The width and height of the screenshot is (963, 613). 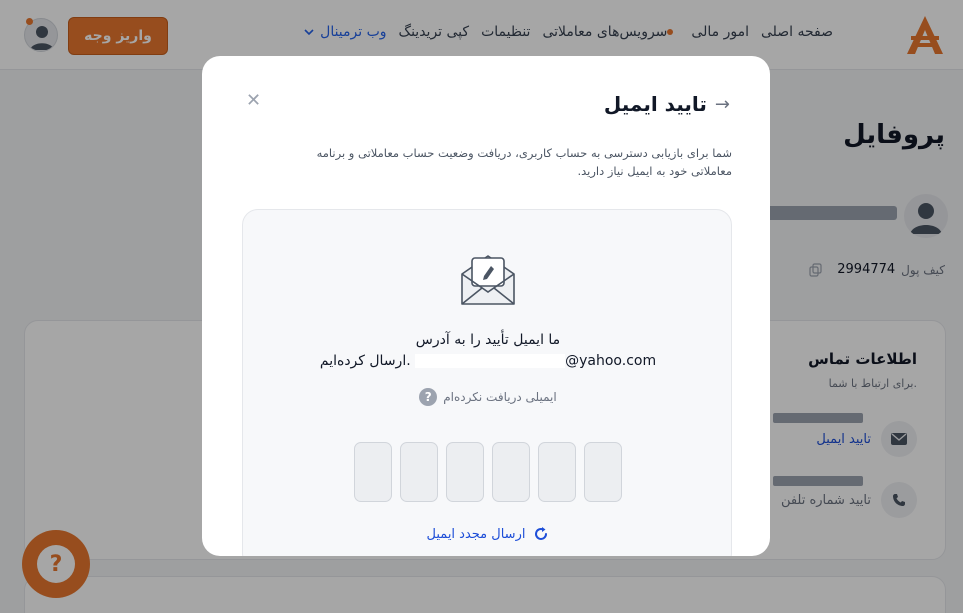 I want to click on modal-header: → تایید ایمیل, so click(x=667, y=104).